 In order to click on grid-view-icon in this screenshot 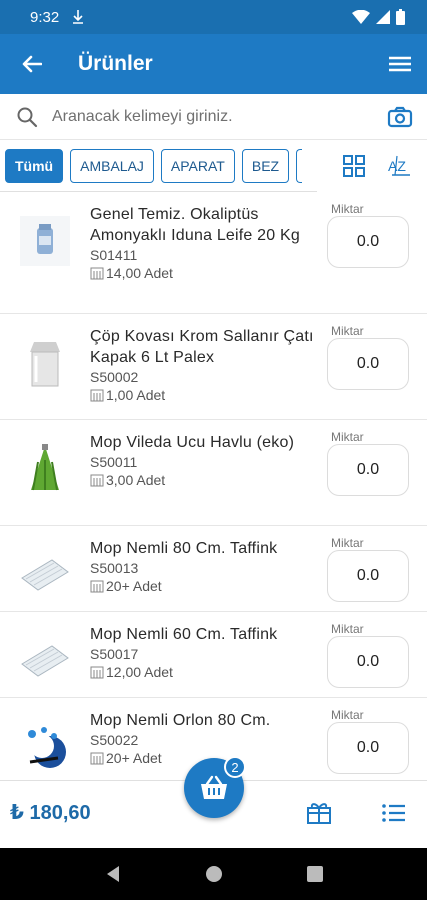, I will do `click(354, 166)`.